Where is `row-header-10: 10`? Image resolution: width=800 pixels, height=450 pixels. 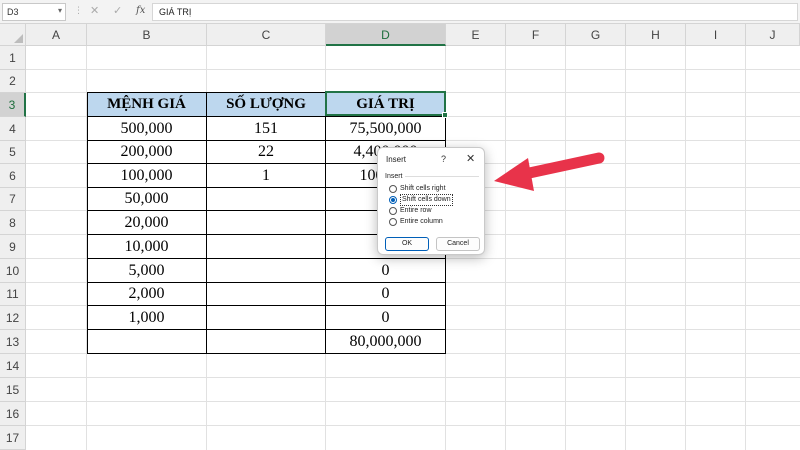 row-header-10: 10 is located at coordinates (13, 271).